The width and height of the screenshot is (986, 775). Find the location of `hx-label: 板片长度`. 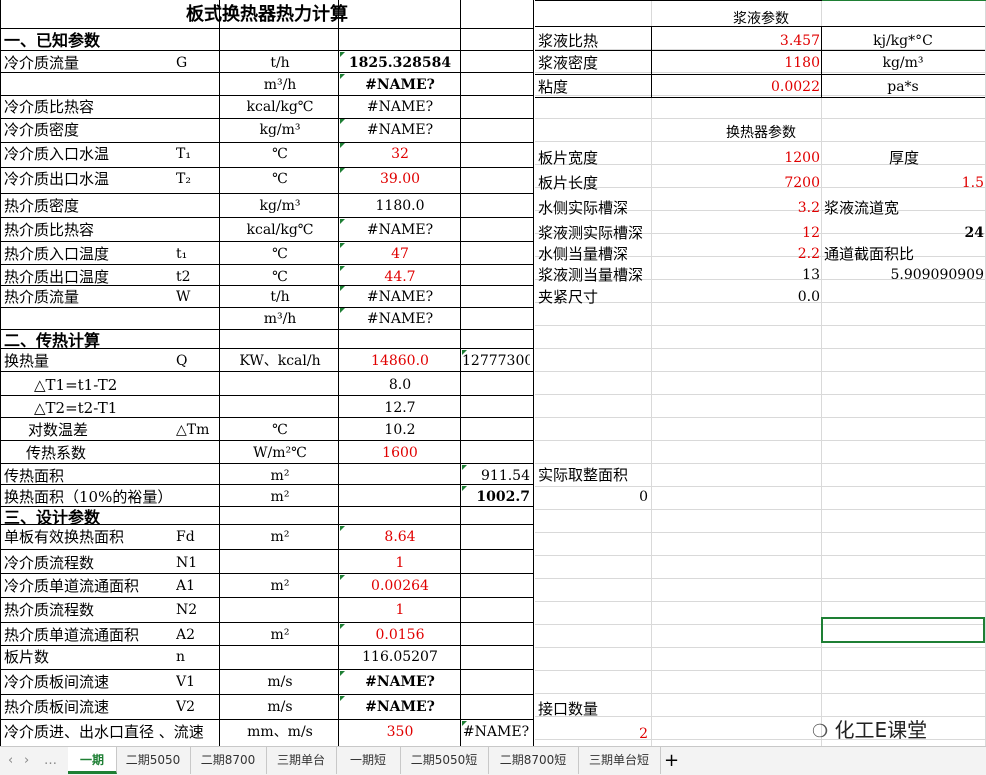

hx-label: 板片长度 is located at coordinates (594, 183).